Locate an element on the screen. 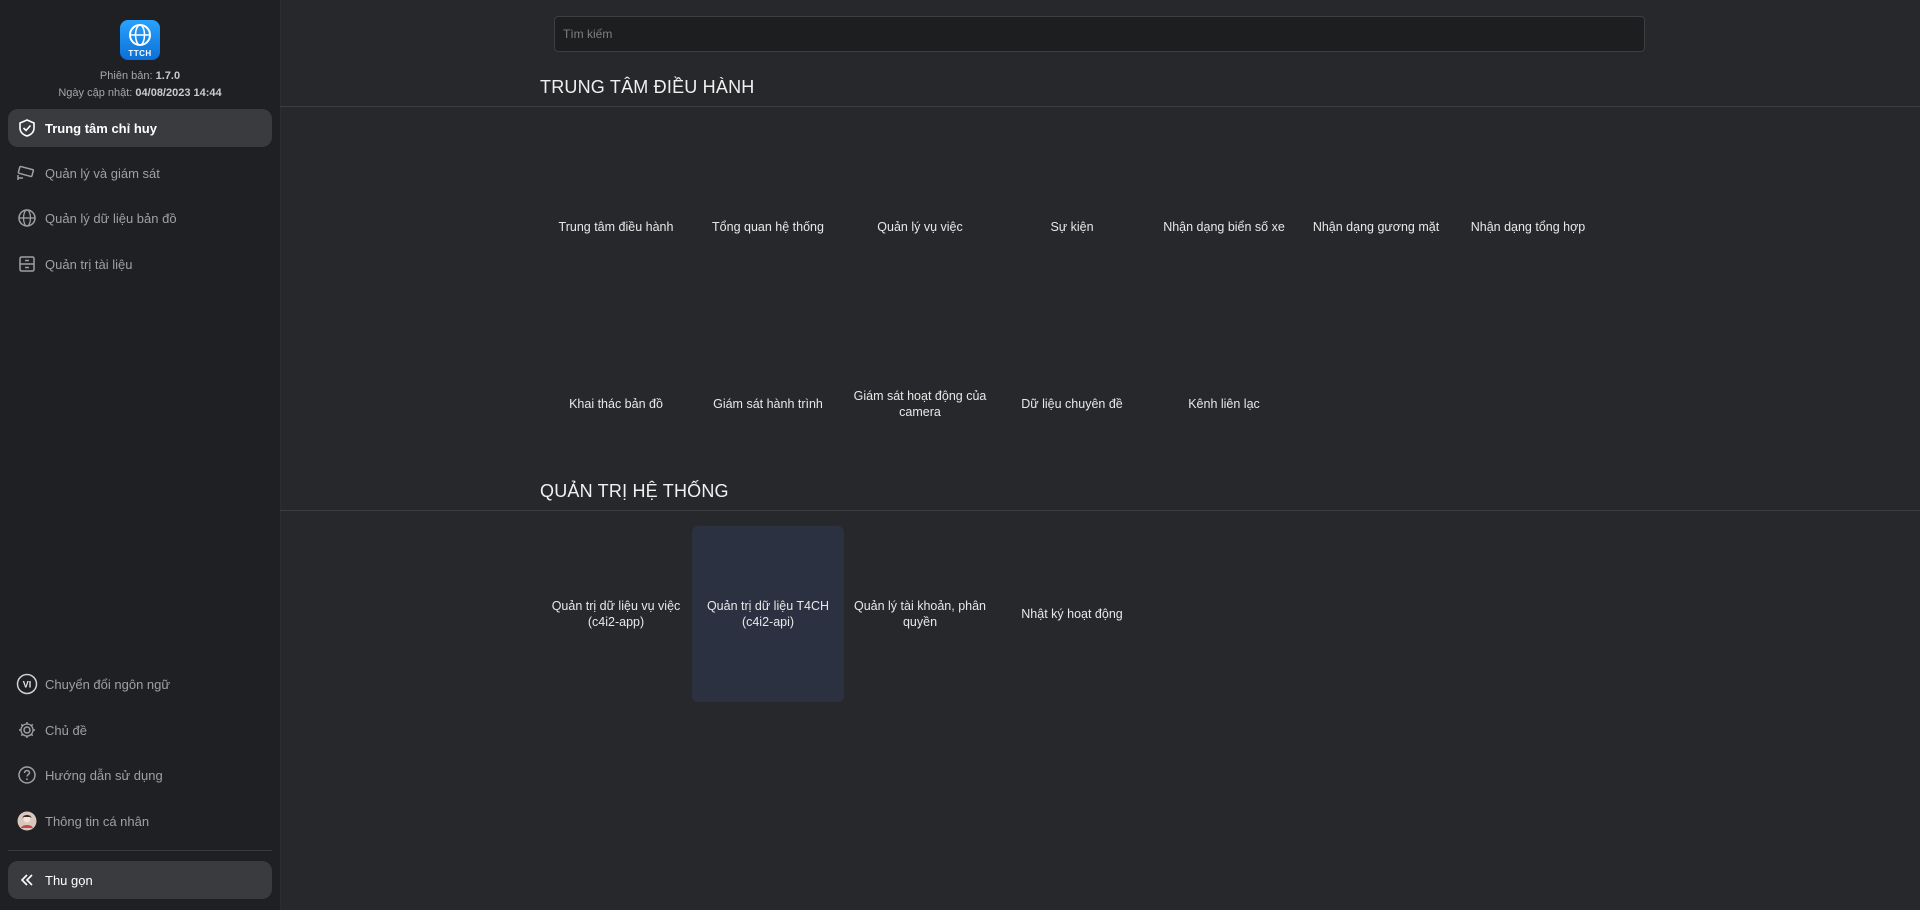 The width and height of the screenshot is (1920, 910). updated-value: 04/08/2023 14:44 is located at coordinates (178, 93).